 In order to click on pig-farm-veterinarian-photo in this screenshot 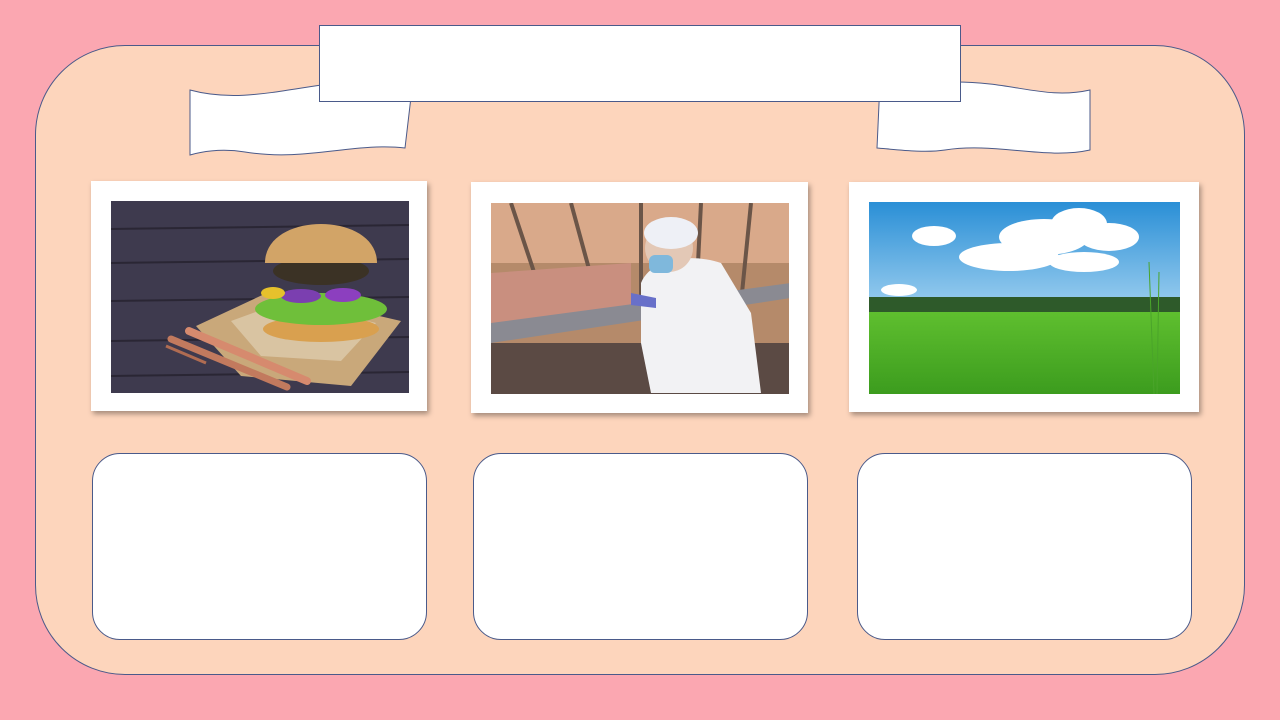, I will do `click(640, 298)`.